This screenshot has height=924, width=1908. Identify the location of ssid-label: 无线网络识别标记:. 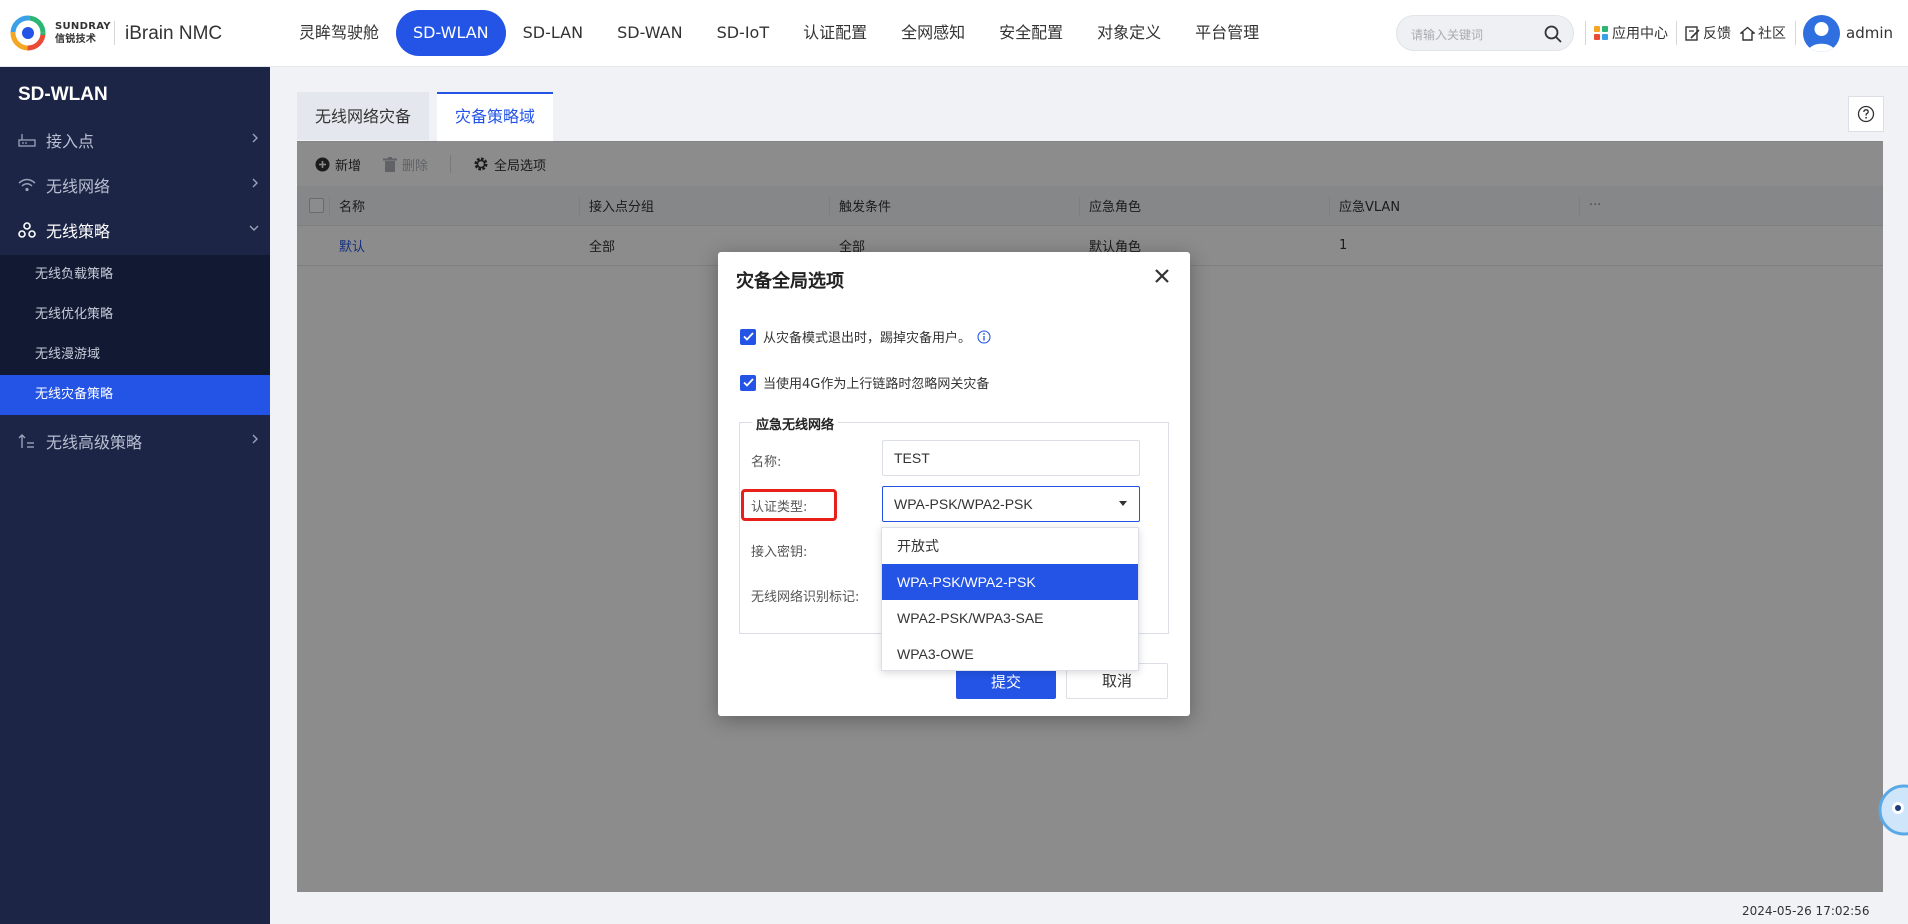
(805, 597).